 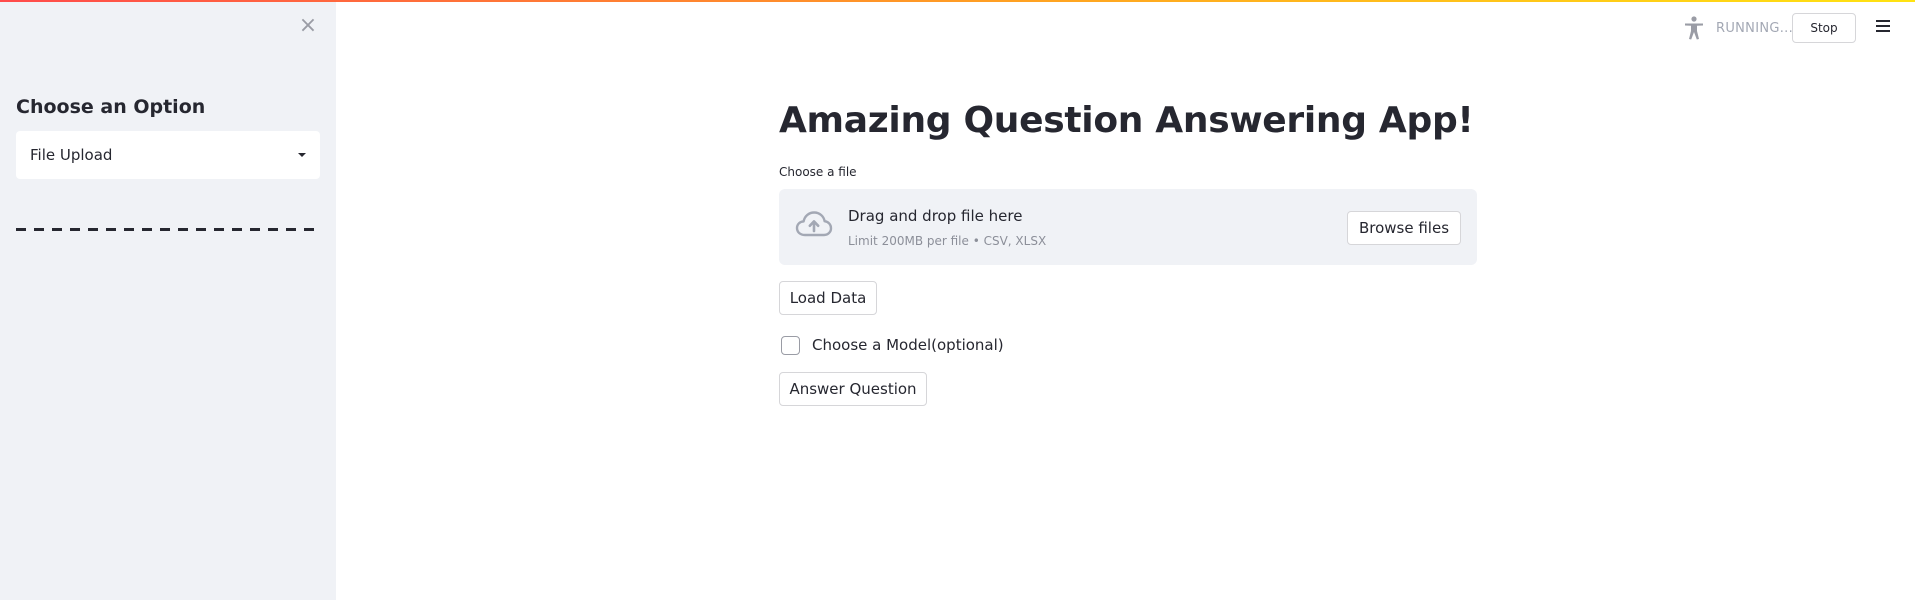 I want to click on answer-question-button: Answer Question, so click(x=853, y=389).